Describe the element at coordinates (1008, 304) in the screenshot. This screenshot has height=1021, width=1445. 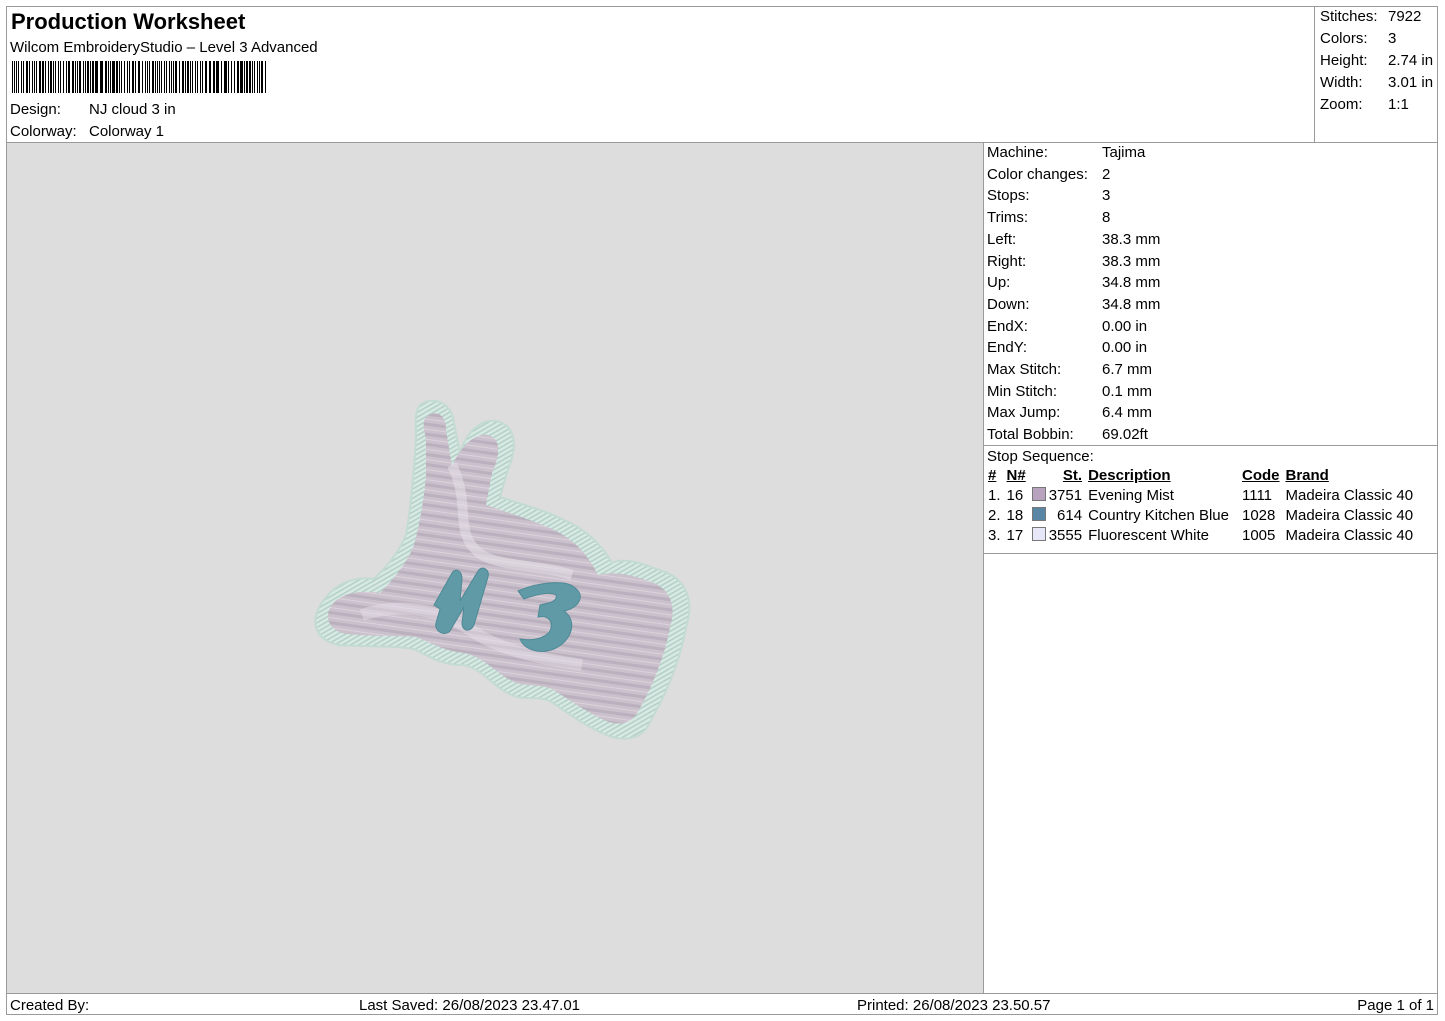
I see `info-label: Down:` at that location.